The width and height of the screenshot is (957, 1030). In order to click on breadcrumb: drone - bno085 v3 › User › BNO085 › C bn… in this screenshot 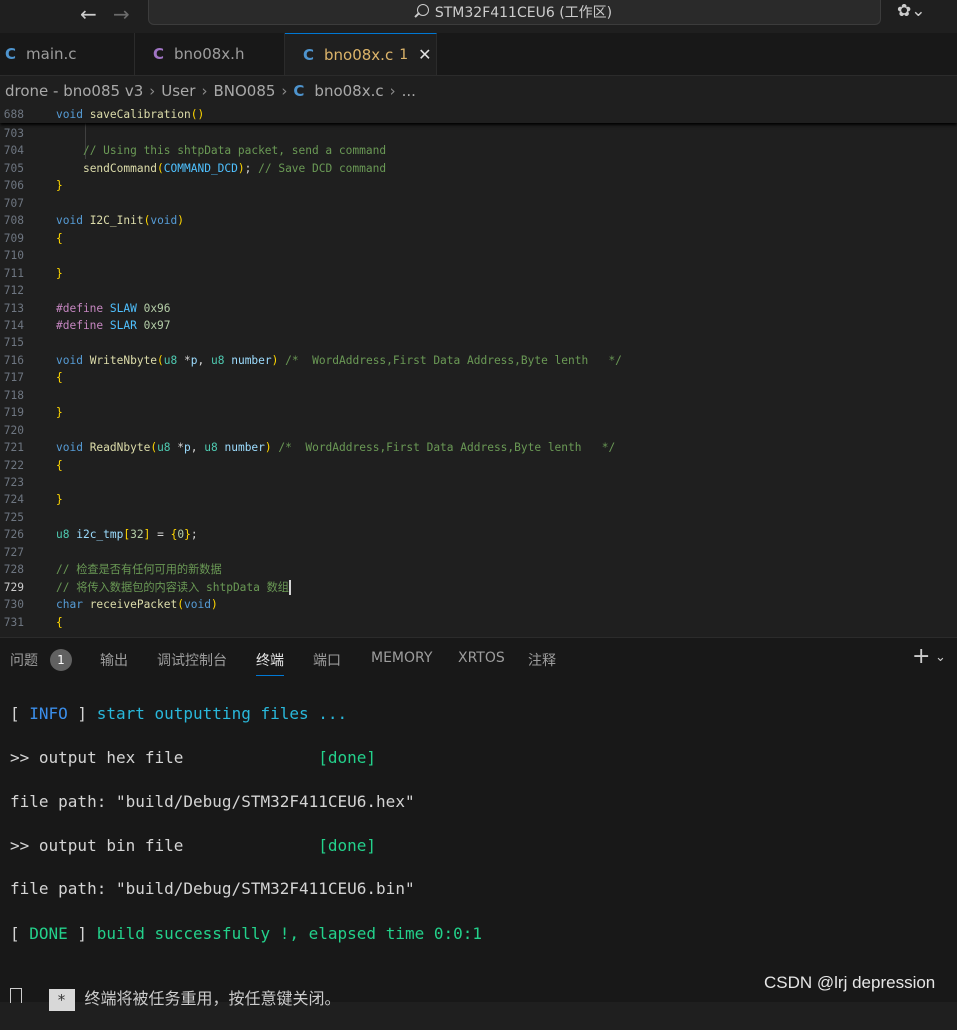, I will do `click(478, 91)`.